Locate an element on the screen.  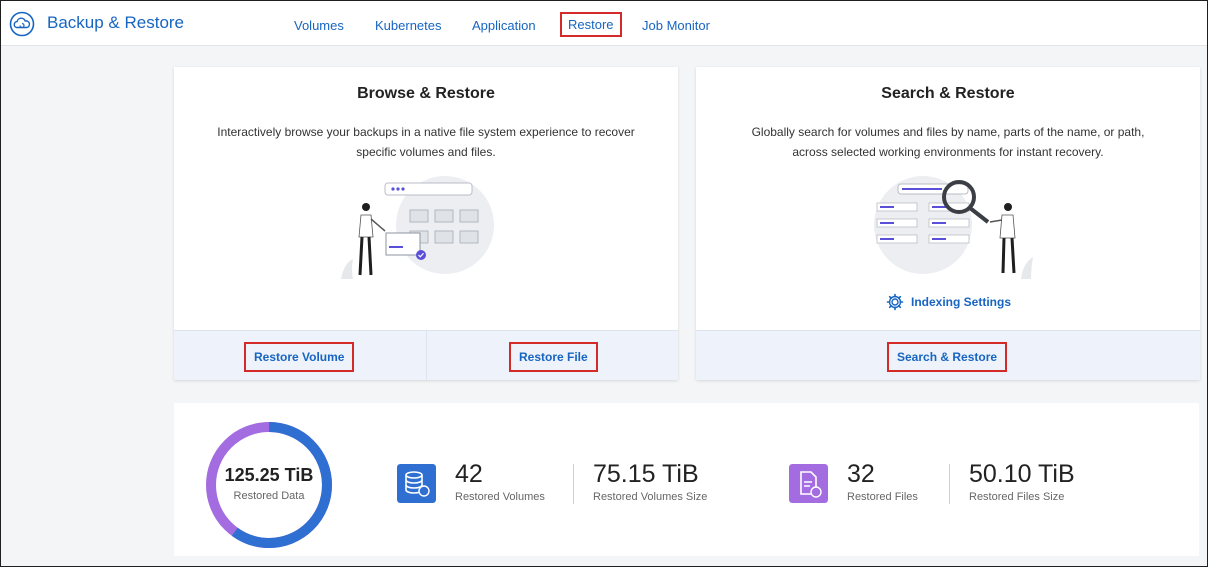
search-restore-button: Search & Restore is located at coordinates (947, 357).